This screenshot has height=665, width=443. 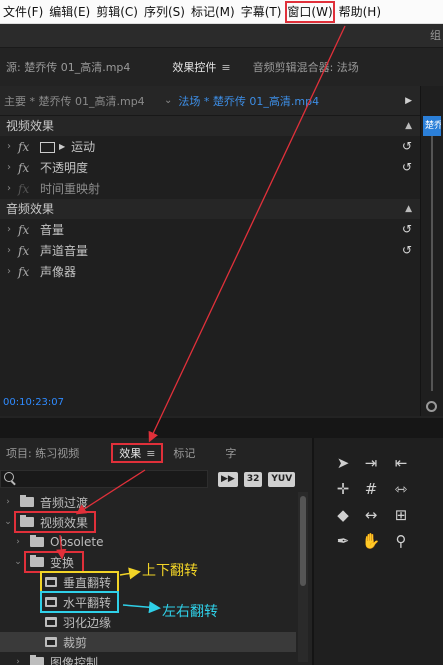 I want to click on chevron-down-icon: ⌄, so click(x=166, y=100).